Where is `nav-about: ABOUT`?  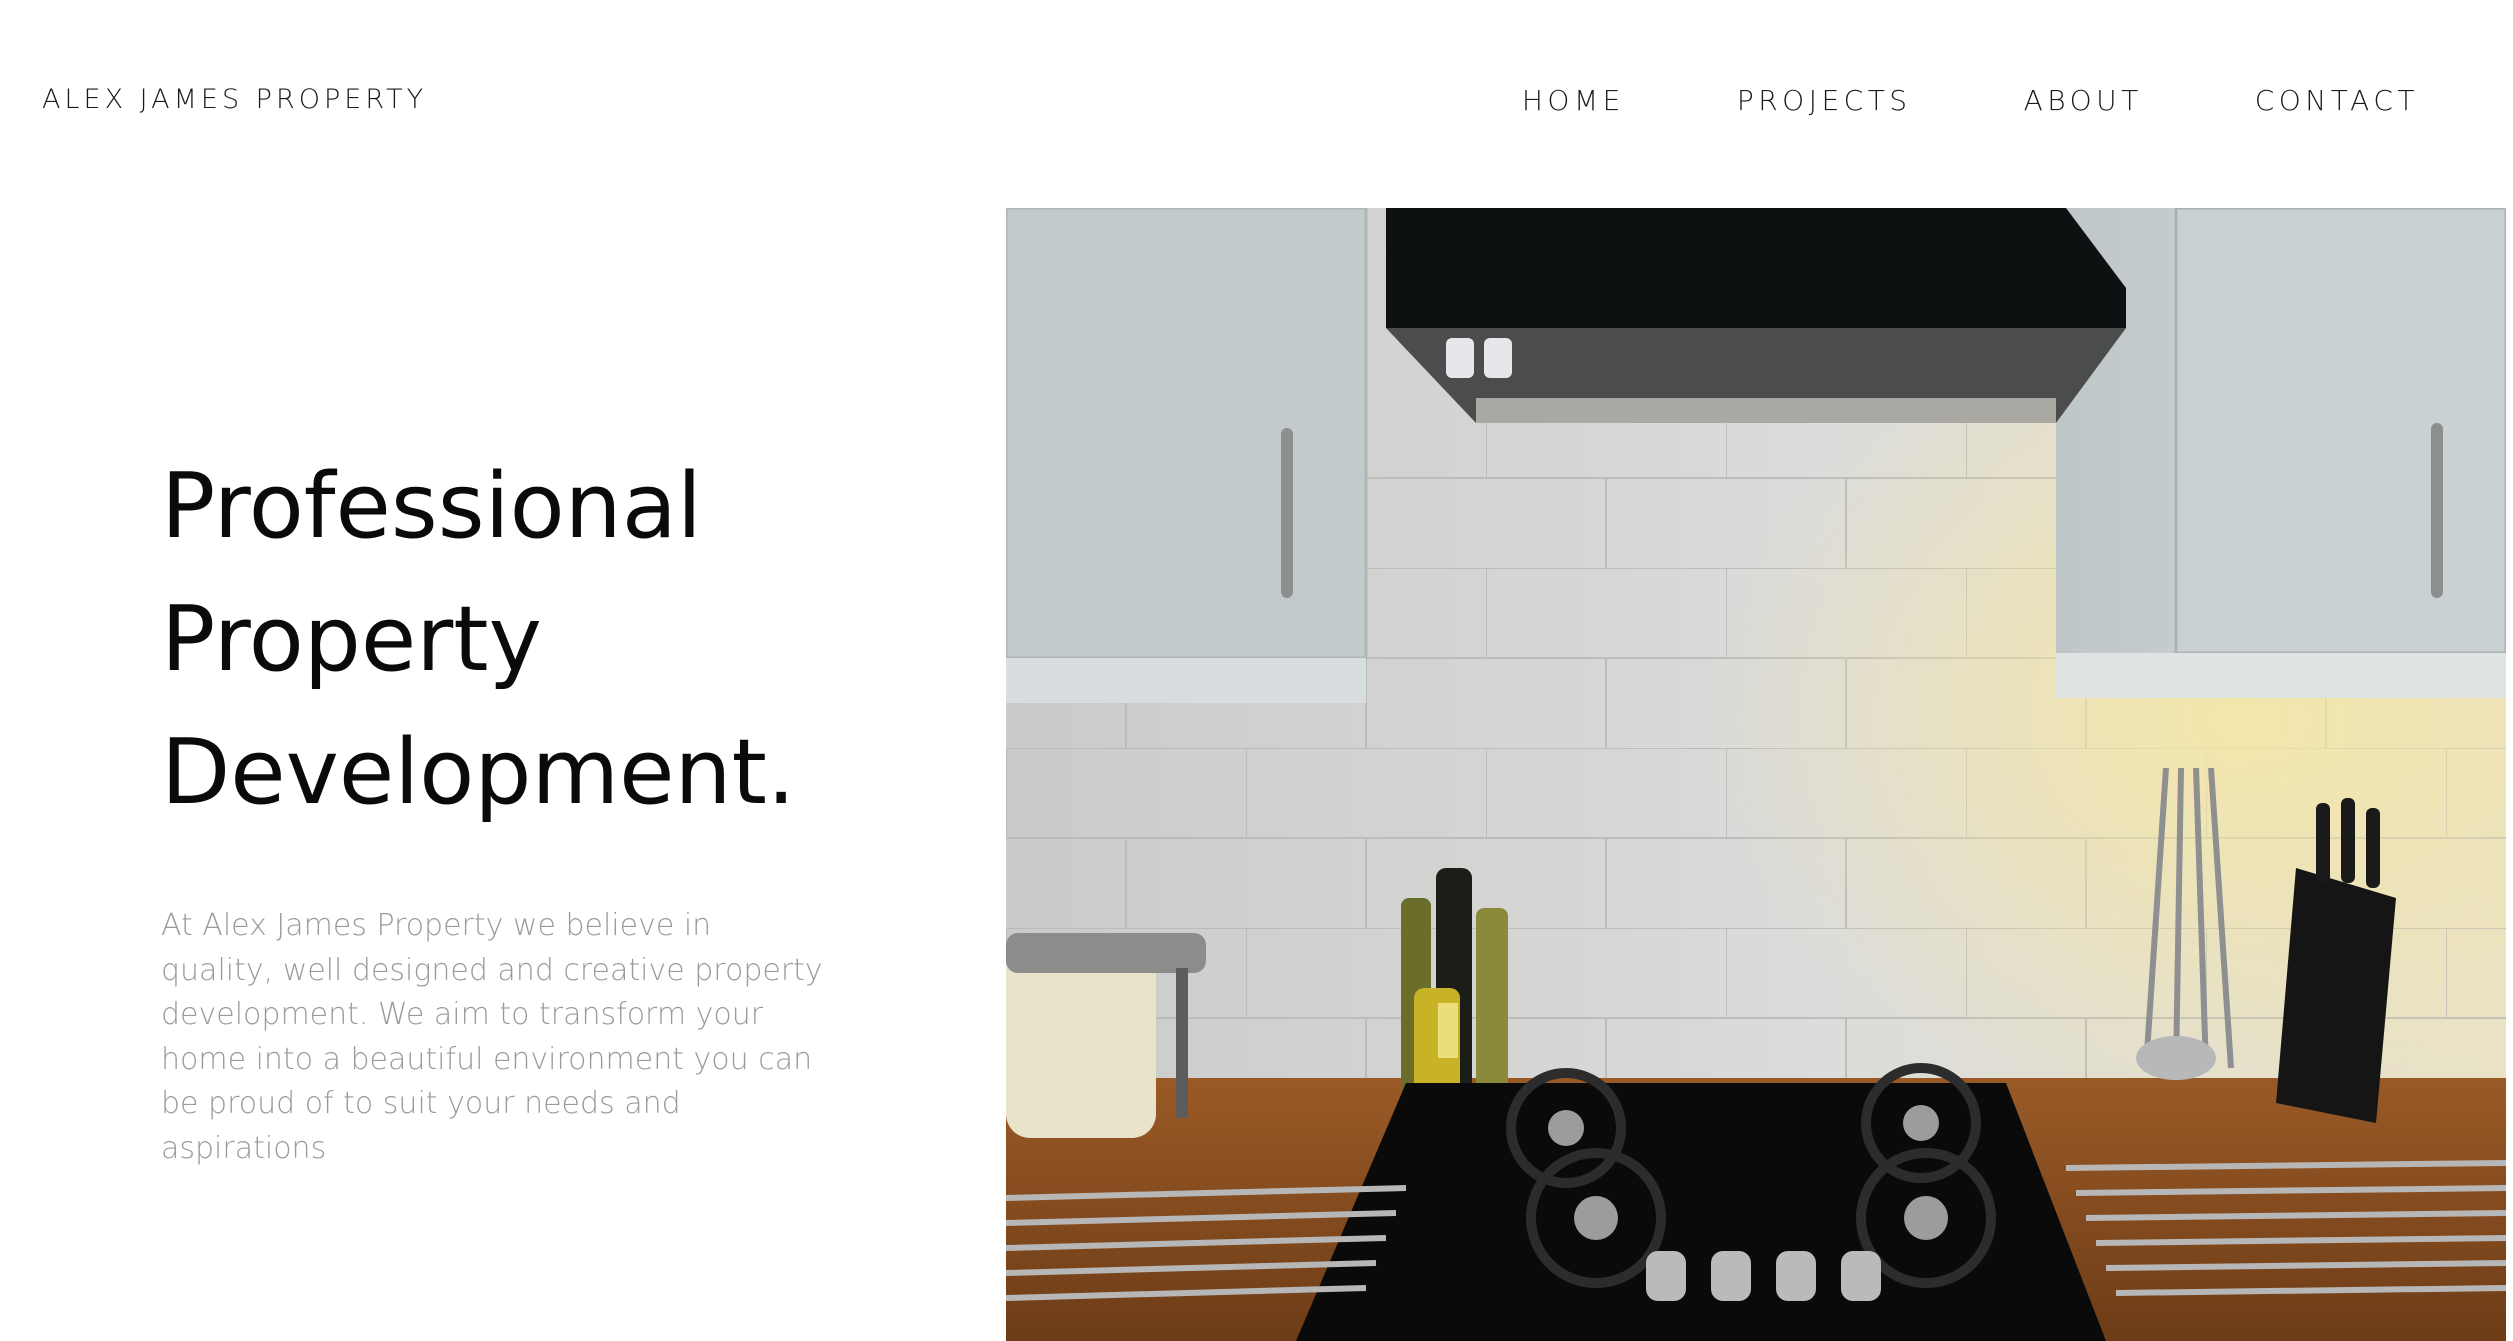 nav-about: ABOUT is located at coordinates (2083, 100).